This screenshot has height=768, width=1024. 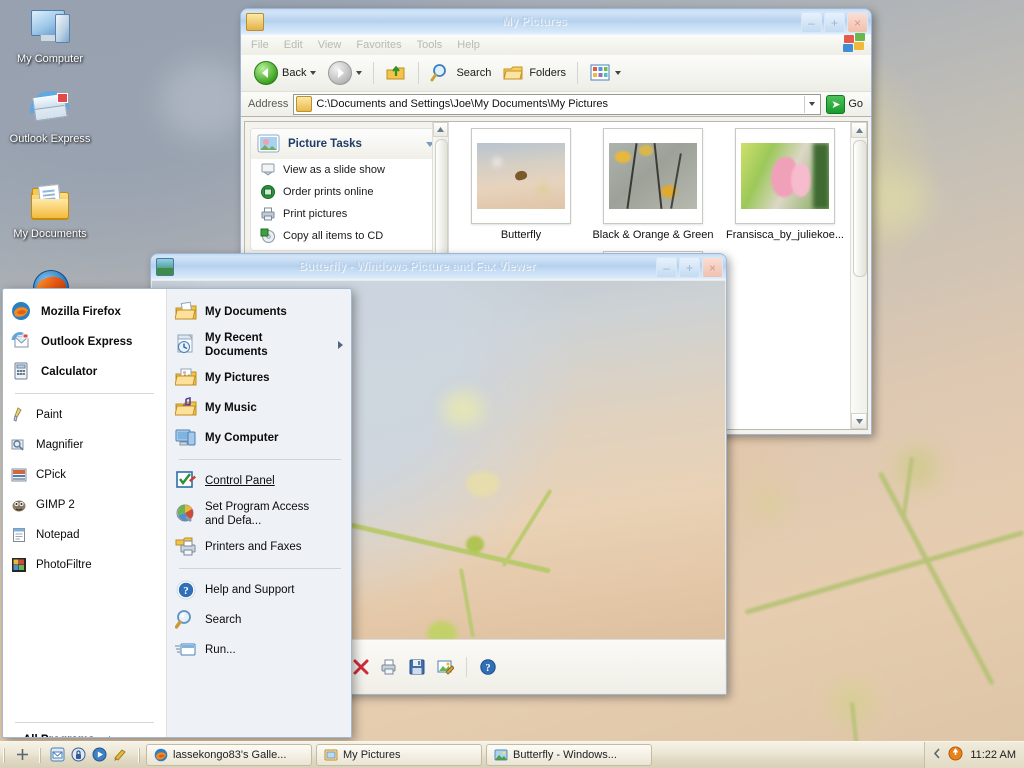 What do you see at coordinates (259, 312) in the screenshot?
I see `start-item-my-documents: My Documents` at bounding box center [259, 312].